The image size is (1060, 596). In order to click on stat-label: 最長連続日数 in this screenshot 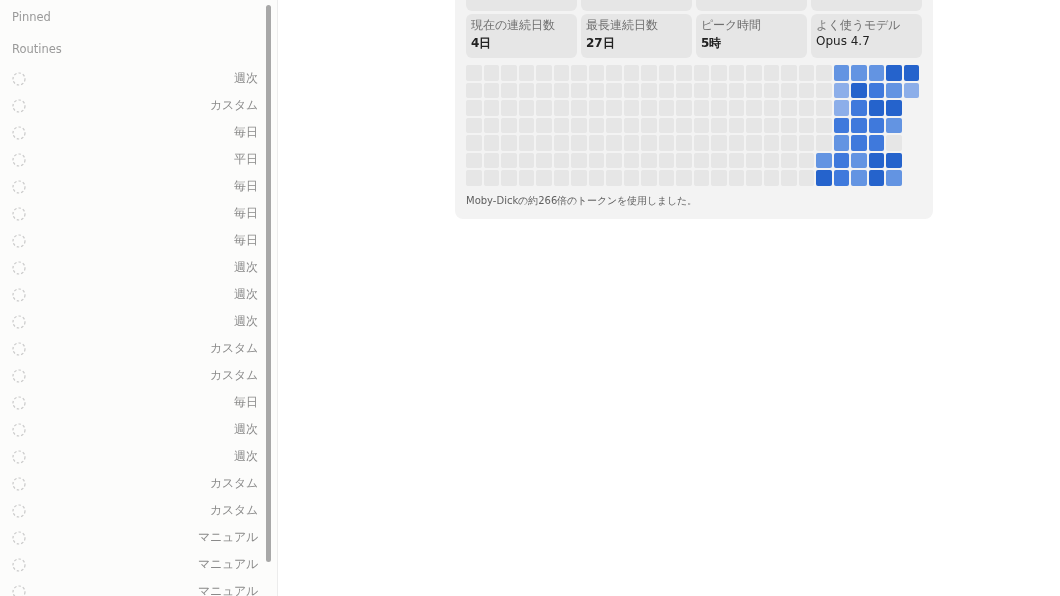, I will do `click(622, 25)`.